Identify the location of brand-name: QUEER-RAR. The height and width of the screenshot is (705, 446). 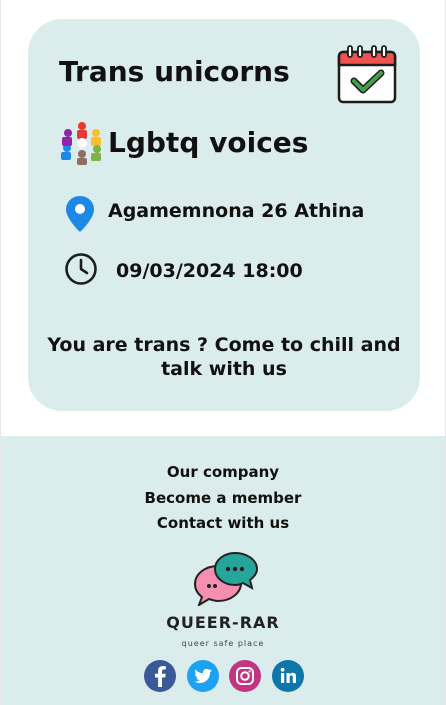
(223, 622).